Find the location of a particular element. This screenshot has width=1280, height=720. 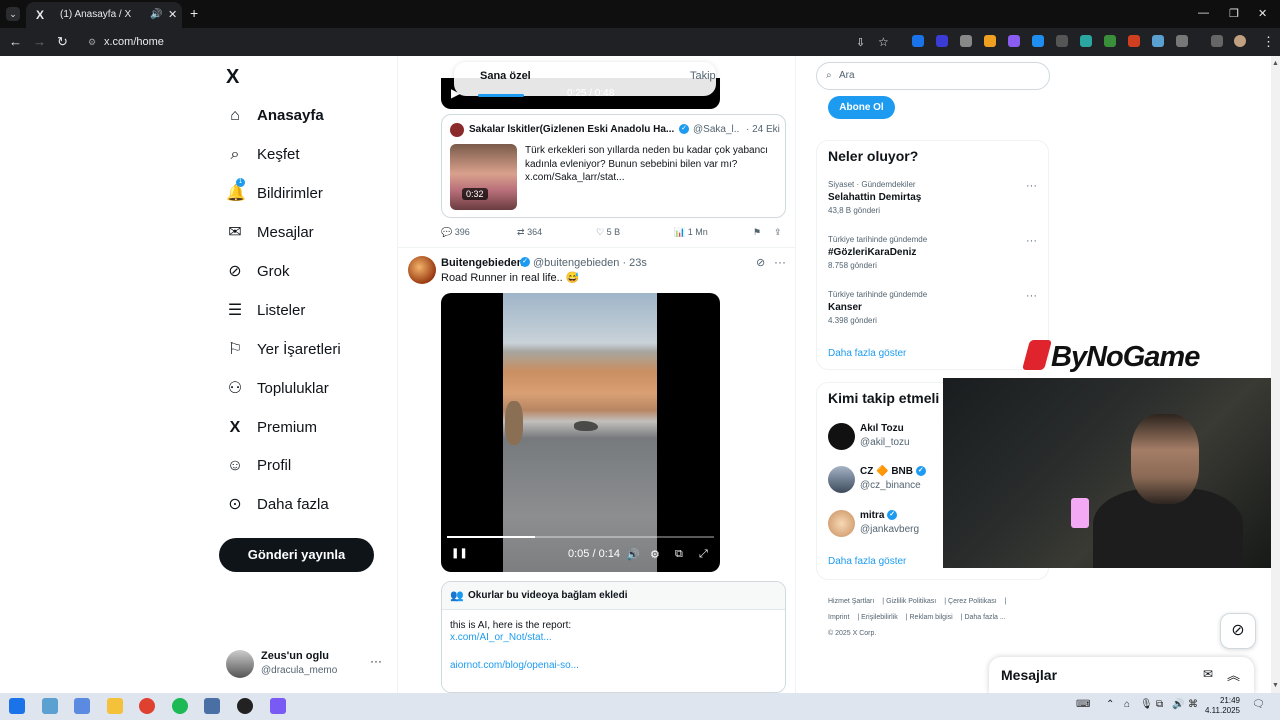

reading-list-icon is located at coordinates (1217, 41).